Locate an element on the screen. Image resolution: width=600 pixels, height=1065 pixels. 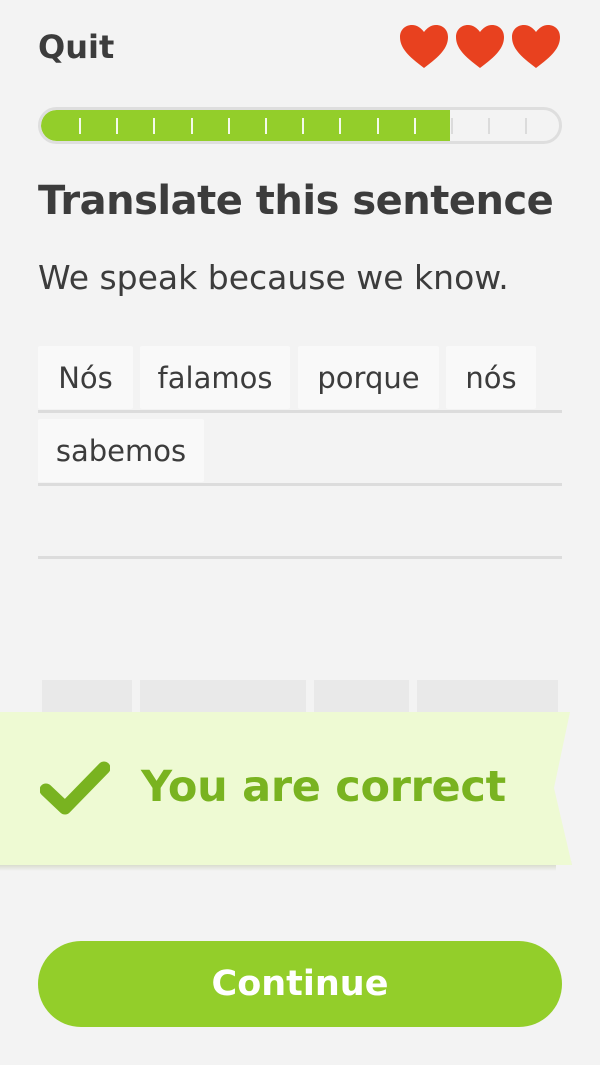
answer-word-tile: falamos is located at coordinates (215, 377).